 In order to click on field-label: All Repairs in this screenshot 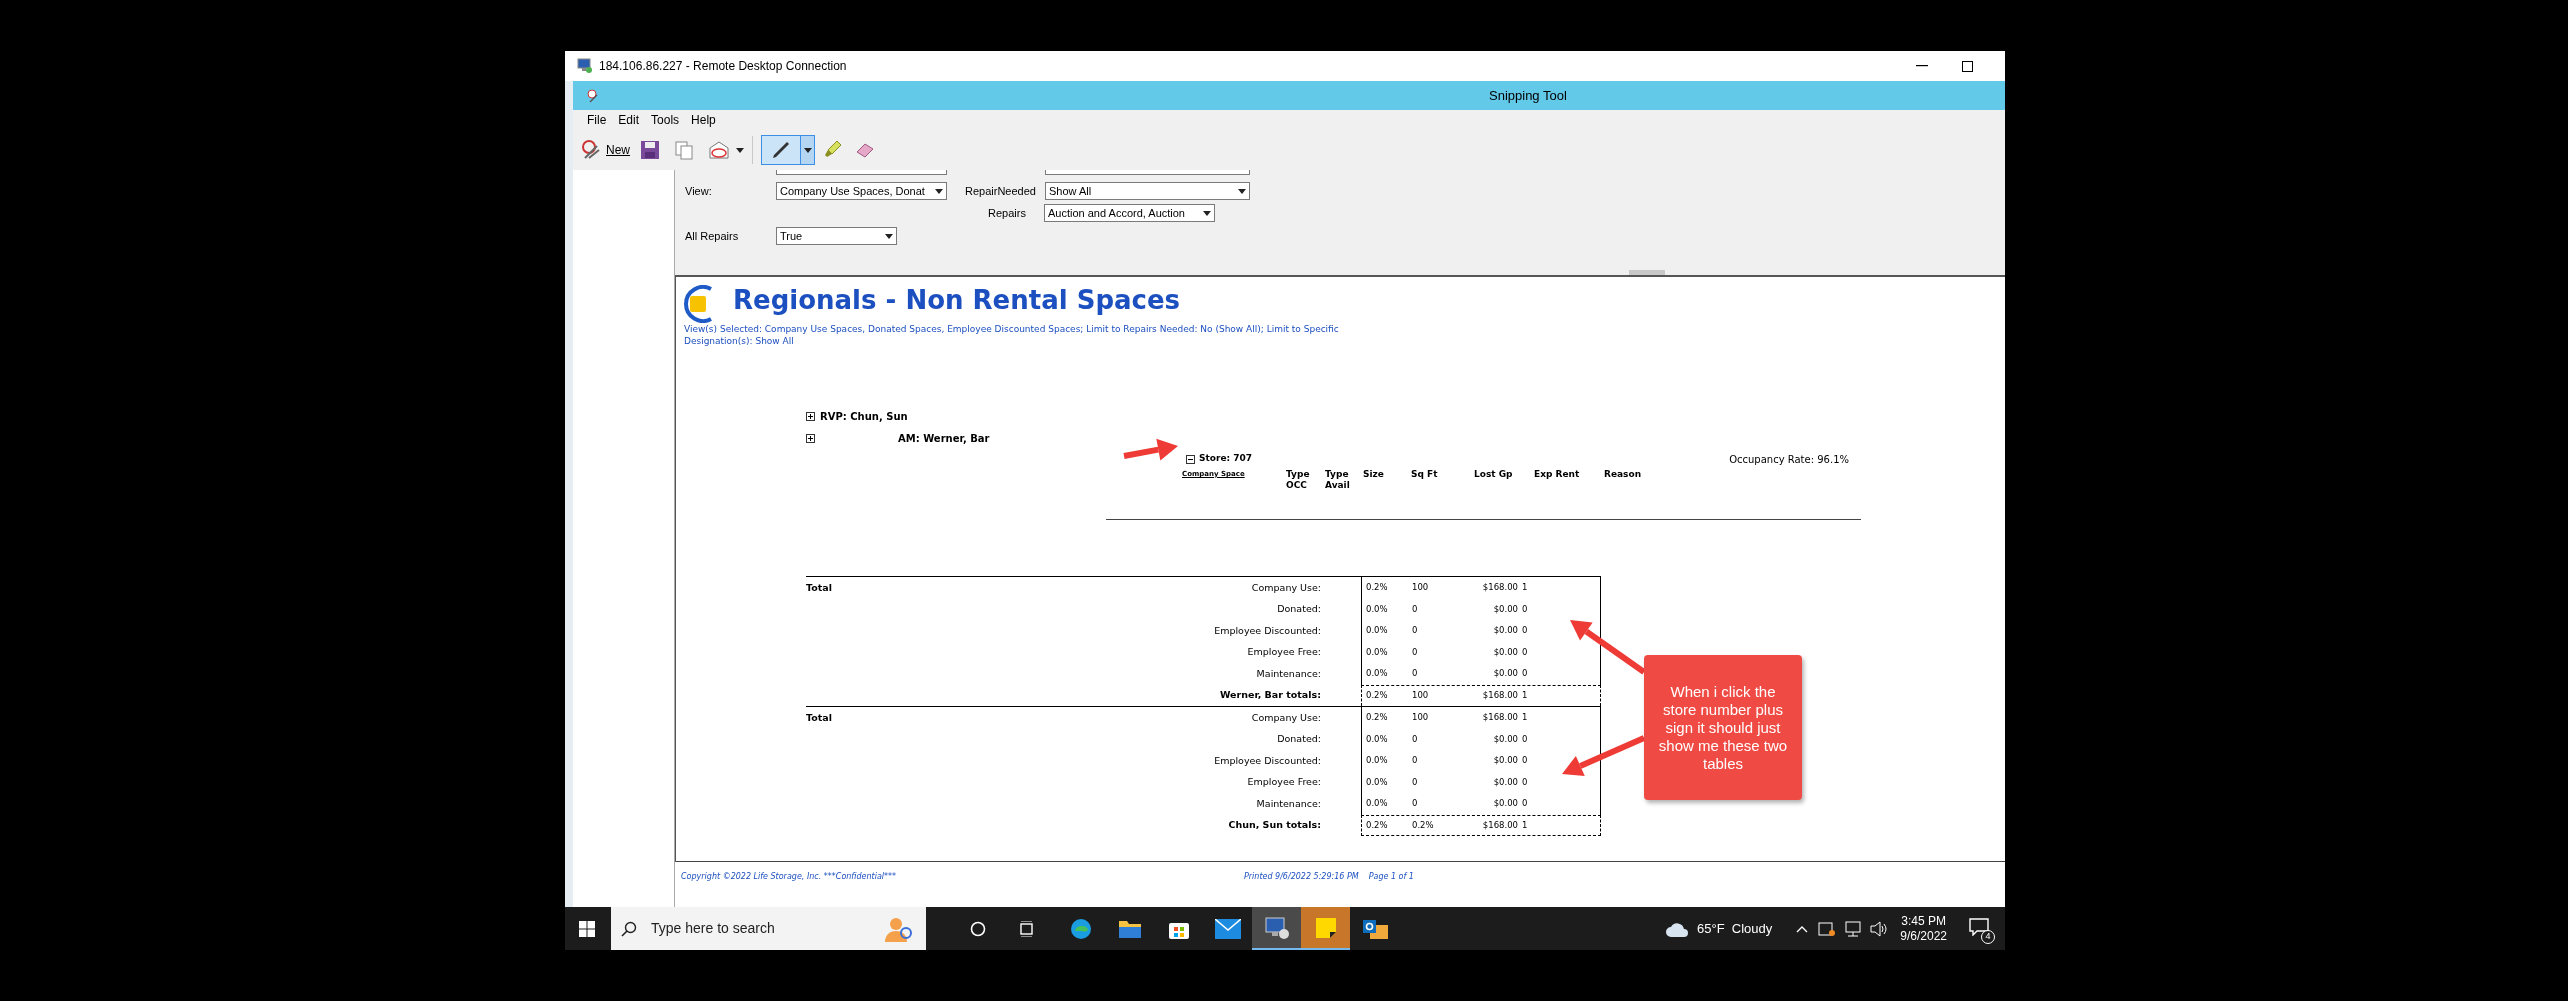, I will do `click(712, 236)`.